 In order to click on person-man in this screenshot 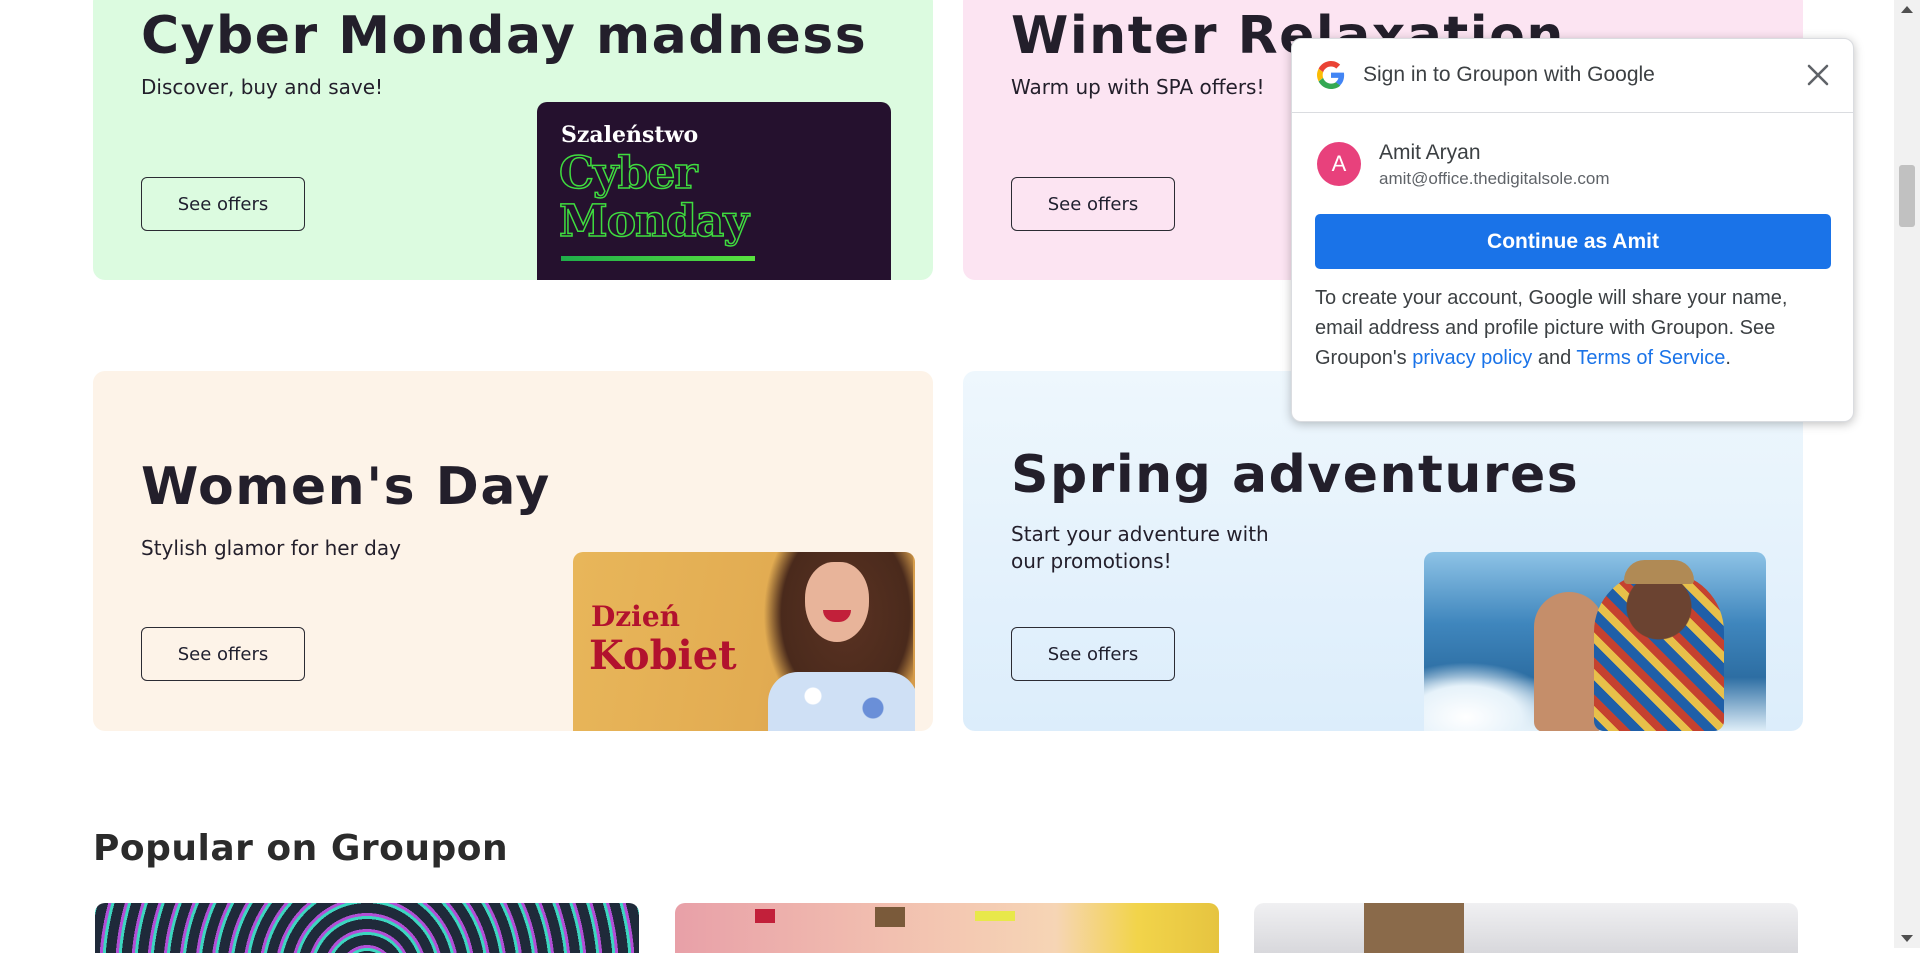, I will do `click(1659, 651)`.